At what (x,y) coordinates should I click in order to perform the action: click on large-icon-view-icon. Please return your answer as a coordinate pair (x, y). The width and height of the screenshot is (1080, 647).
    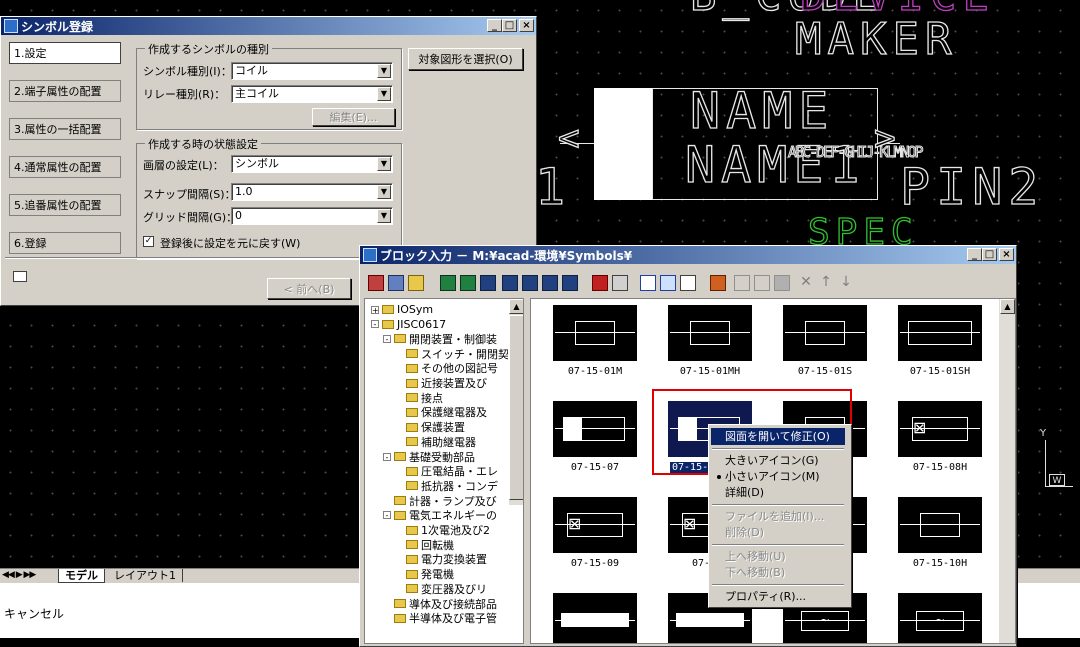
    Looking at the image, I should click on (648, 283).